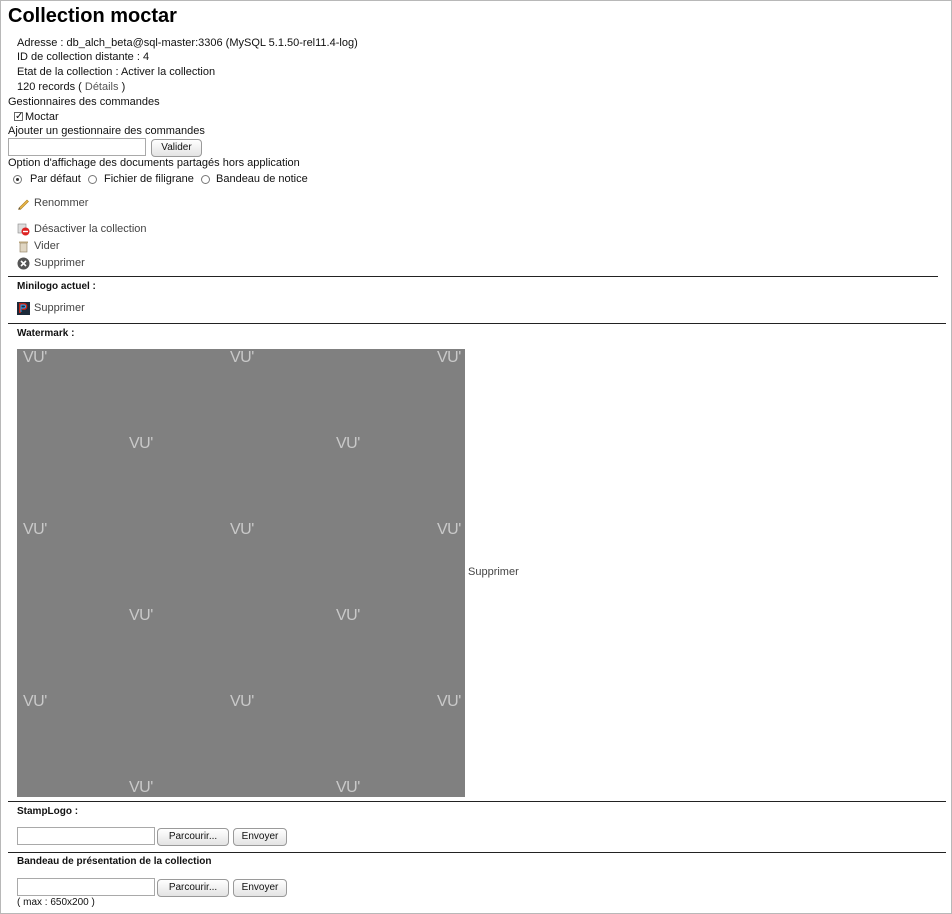 The height and width of the screenshot is (914, 952). Describe the element at coordinates (48, 811) in the screenshot. I see `stamplogo-heading: StampLogo :` at that location.